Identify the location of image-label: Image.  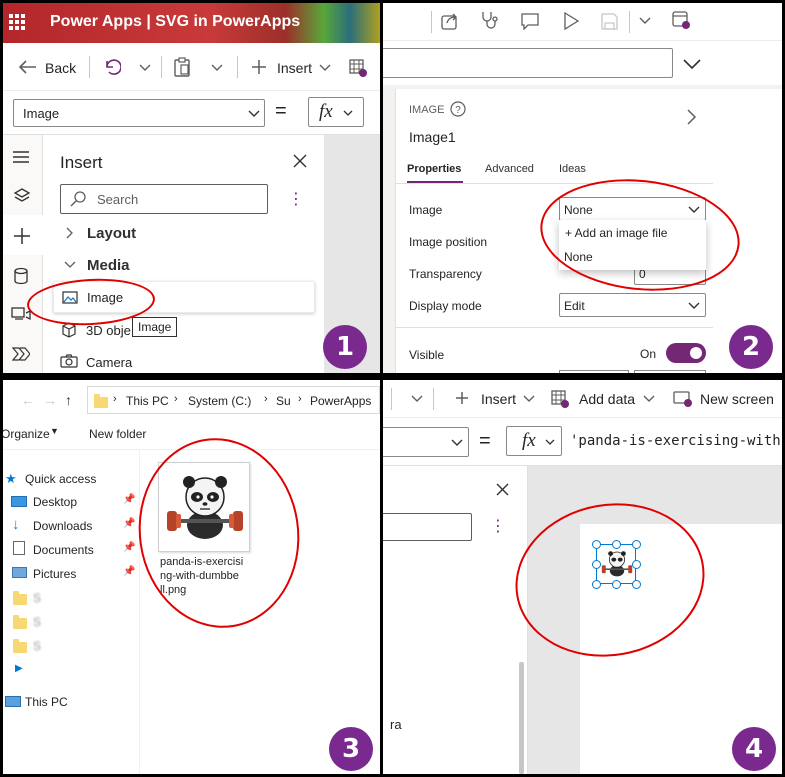
(426, 210).